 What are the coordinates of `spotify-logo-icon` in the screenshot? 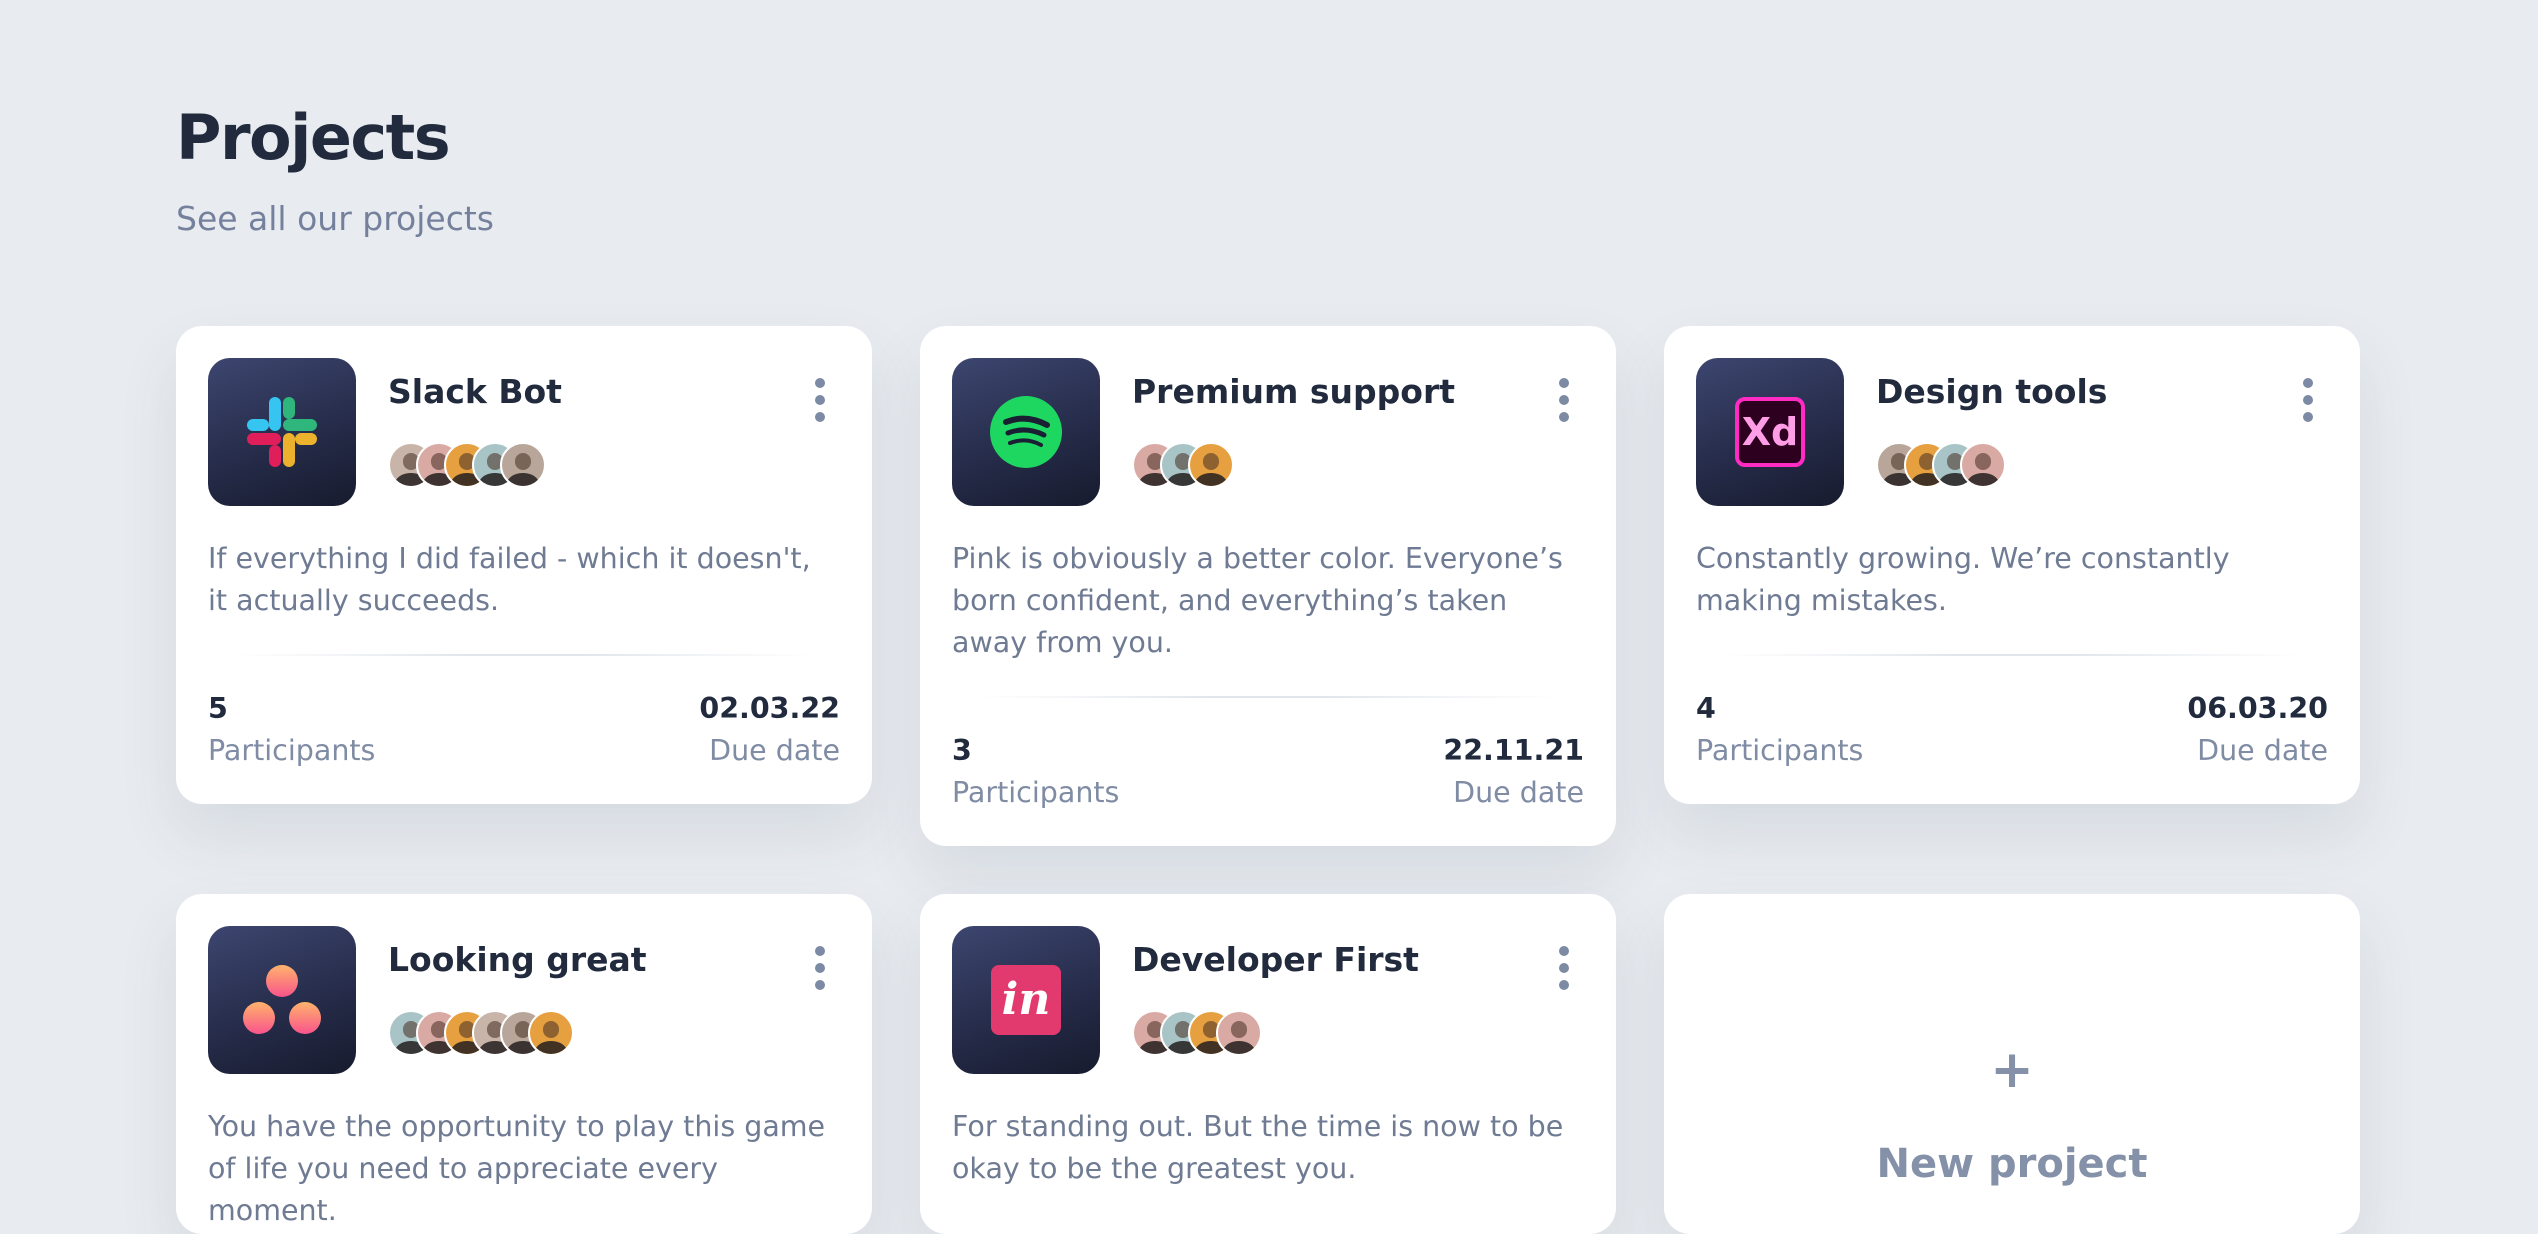 It's located at (1026, 432).